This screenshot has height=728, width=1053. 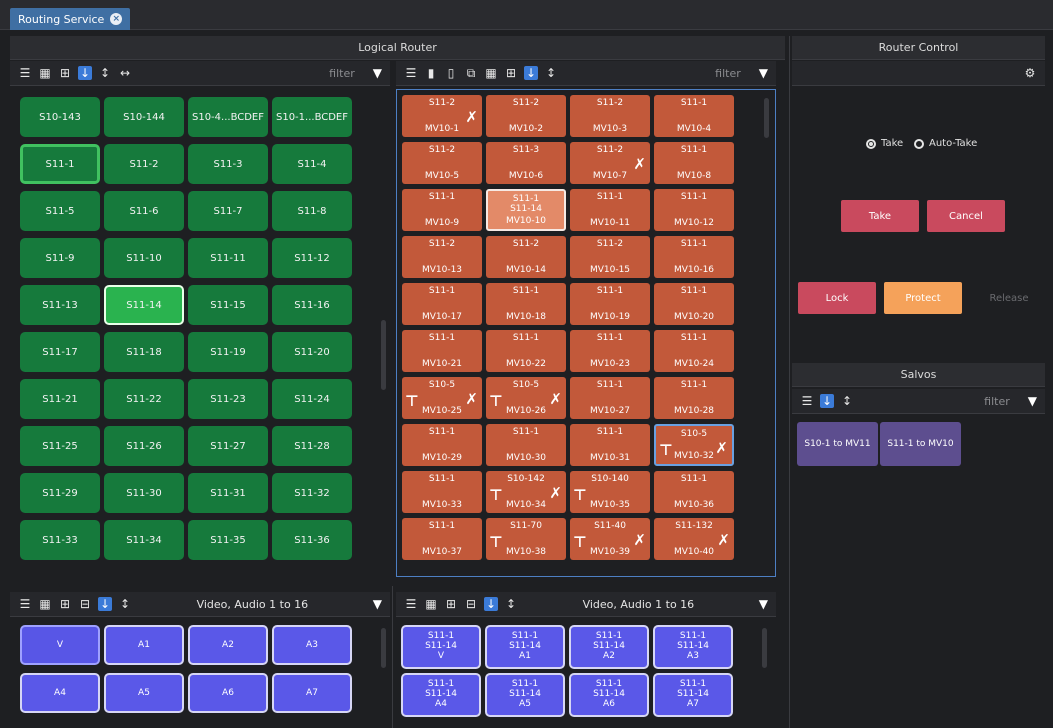 What do you see at coordinates (945, 143) in the screenshot?
I see `auto-take-radio: Auto-Take` at bounding box center [945, 143].